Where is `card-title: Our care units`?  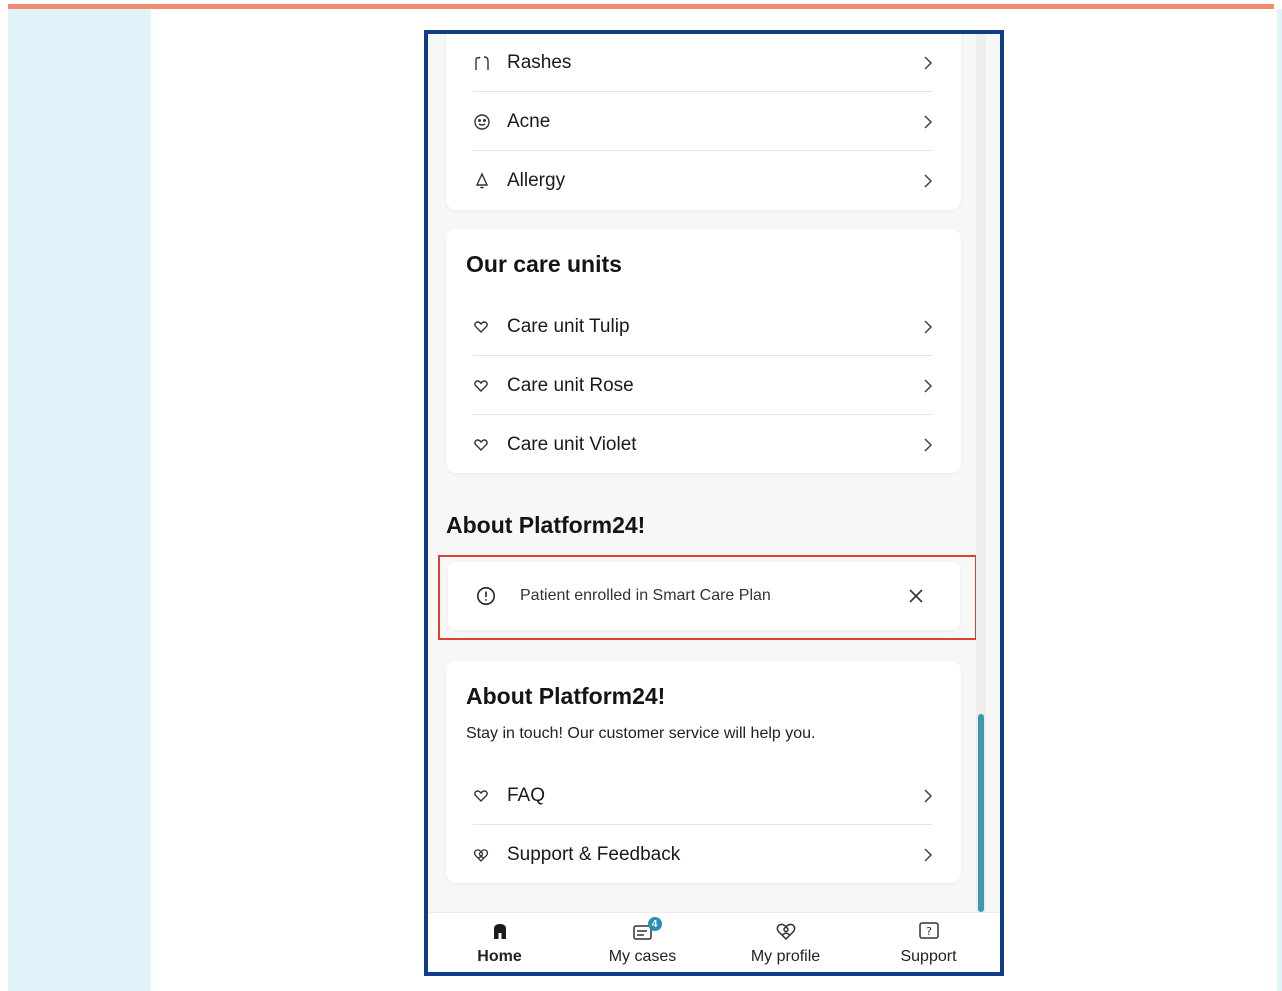 card-title: Our care units is located at coordinates (544, 264).